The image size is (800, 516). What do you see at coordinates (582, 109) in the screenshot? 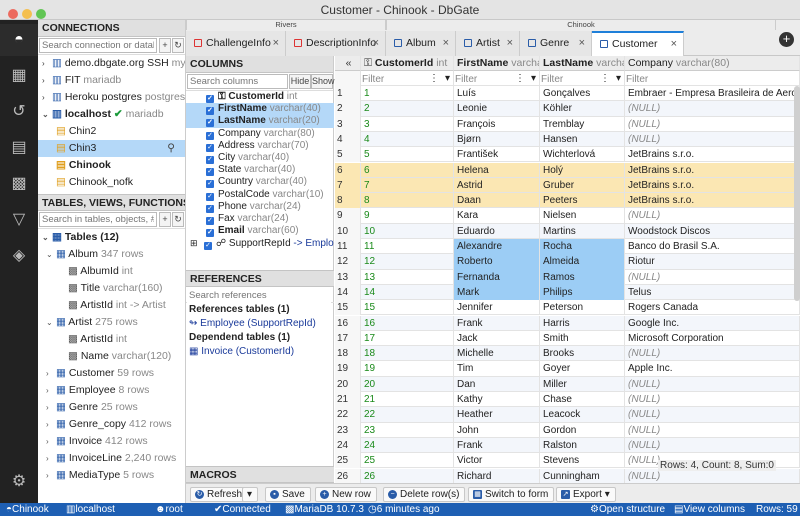
I see `grid-cell: Köhler` at bounding box center [582, 109].